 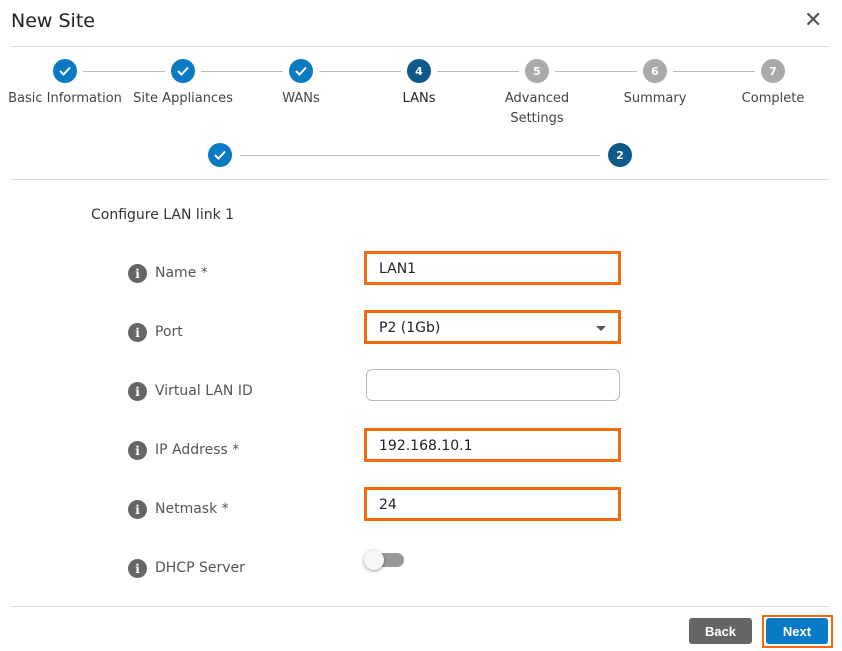 I want to click on field-label: Netmask *, so click(x=192, y=509).